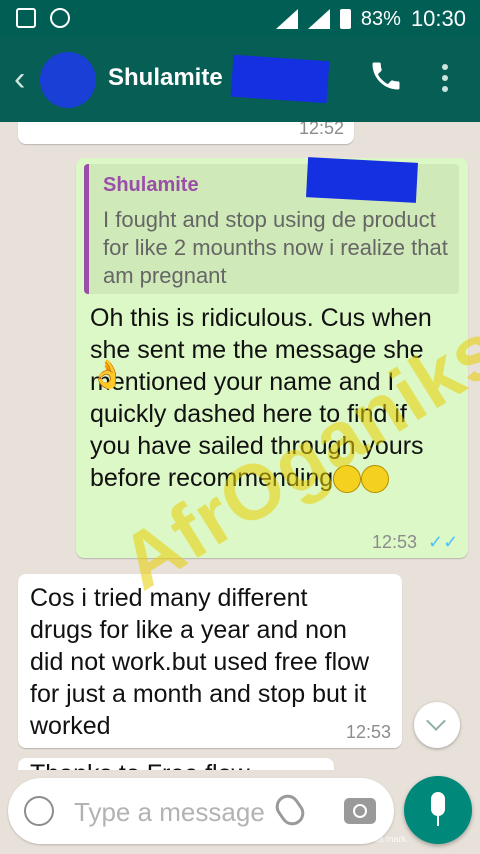  Describe the element at coordinates (26, 18) in the screenshot. I see `image-icon` at that location.